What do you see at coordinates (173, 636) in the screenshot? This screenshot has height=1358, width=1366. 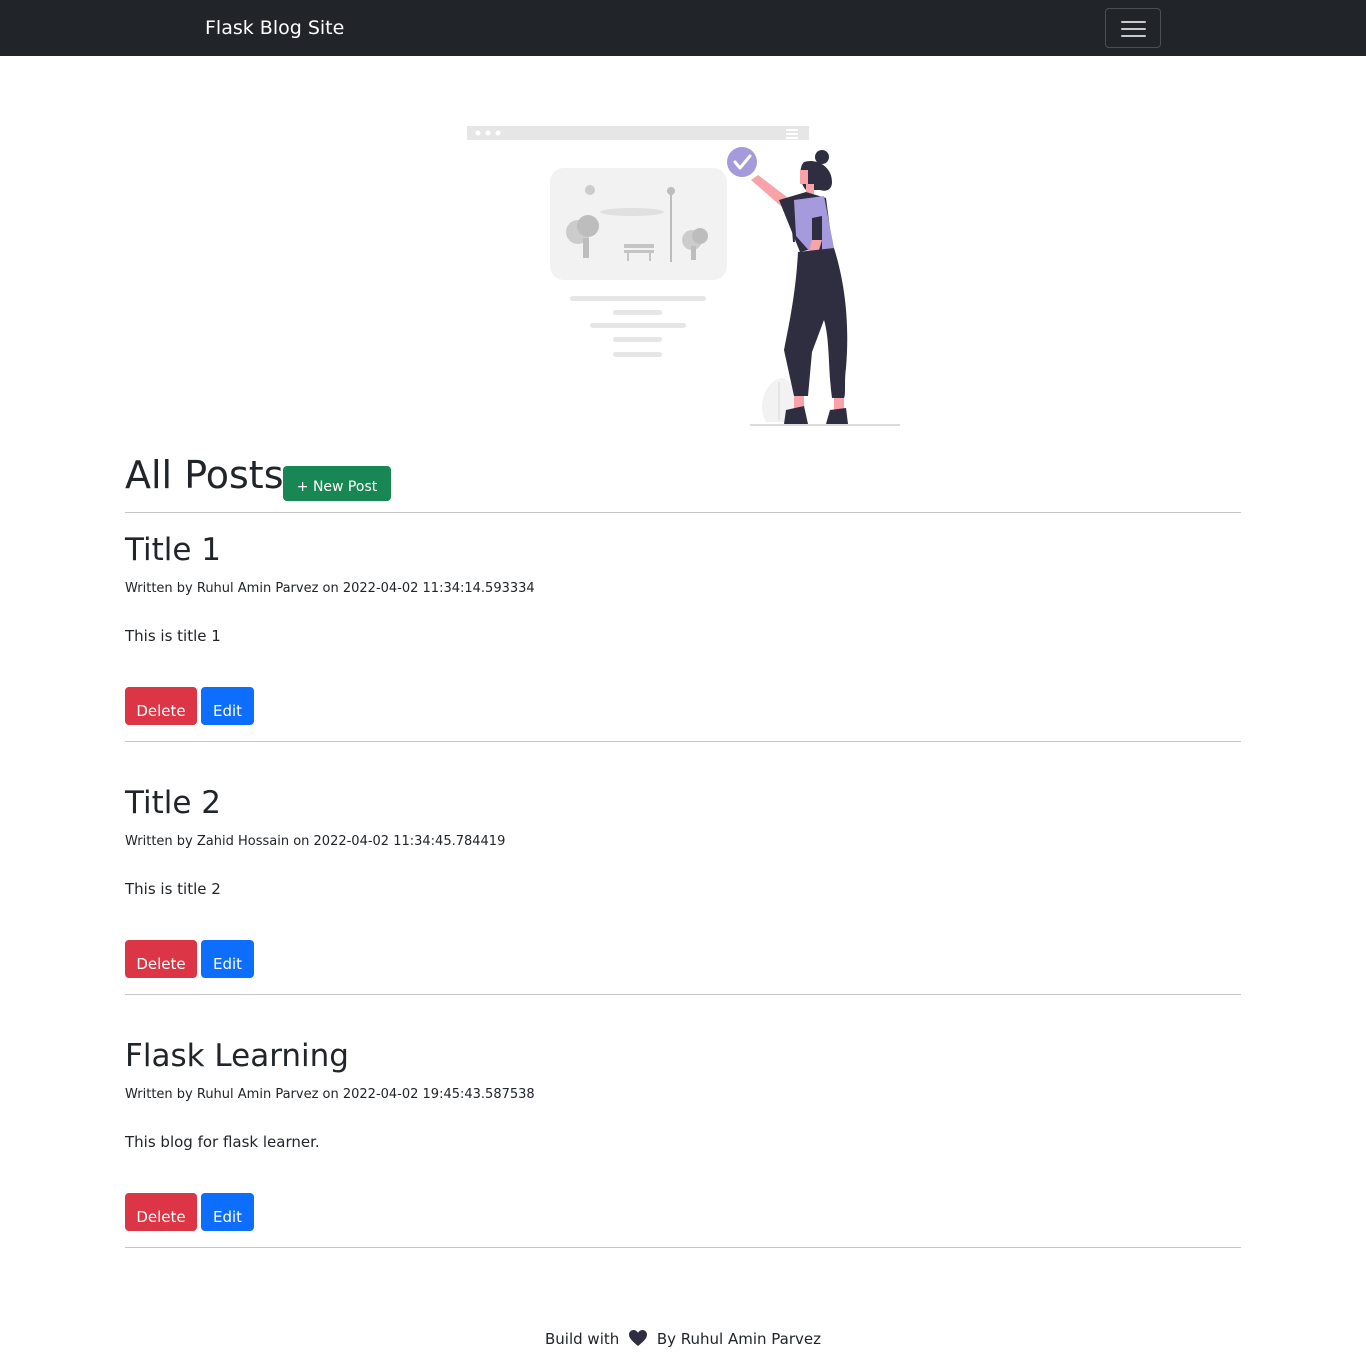 I see `post-body: This is title 1` at bounding box center [173, 636].